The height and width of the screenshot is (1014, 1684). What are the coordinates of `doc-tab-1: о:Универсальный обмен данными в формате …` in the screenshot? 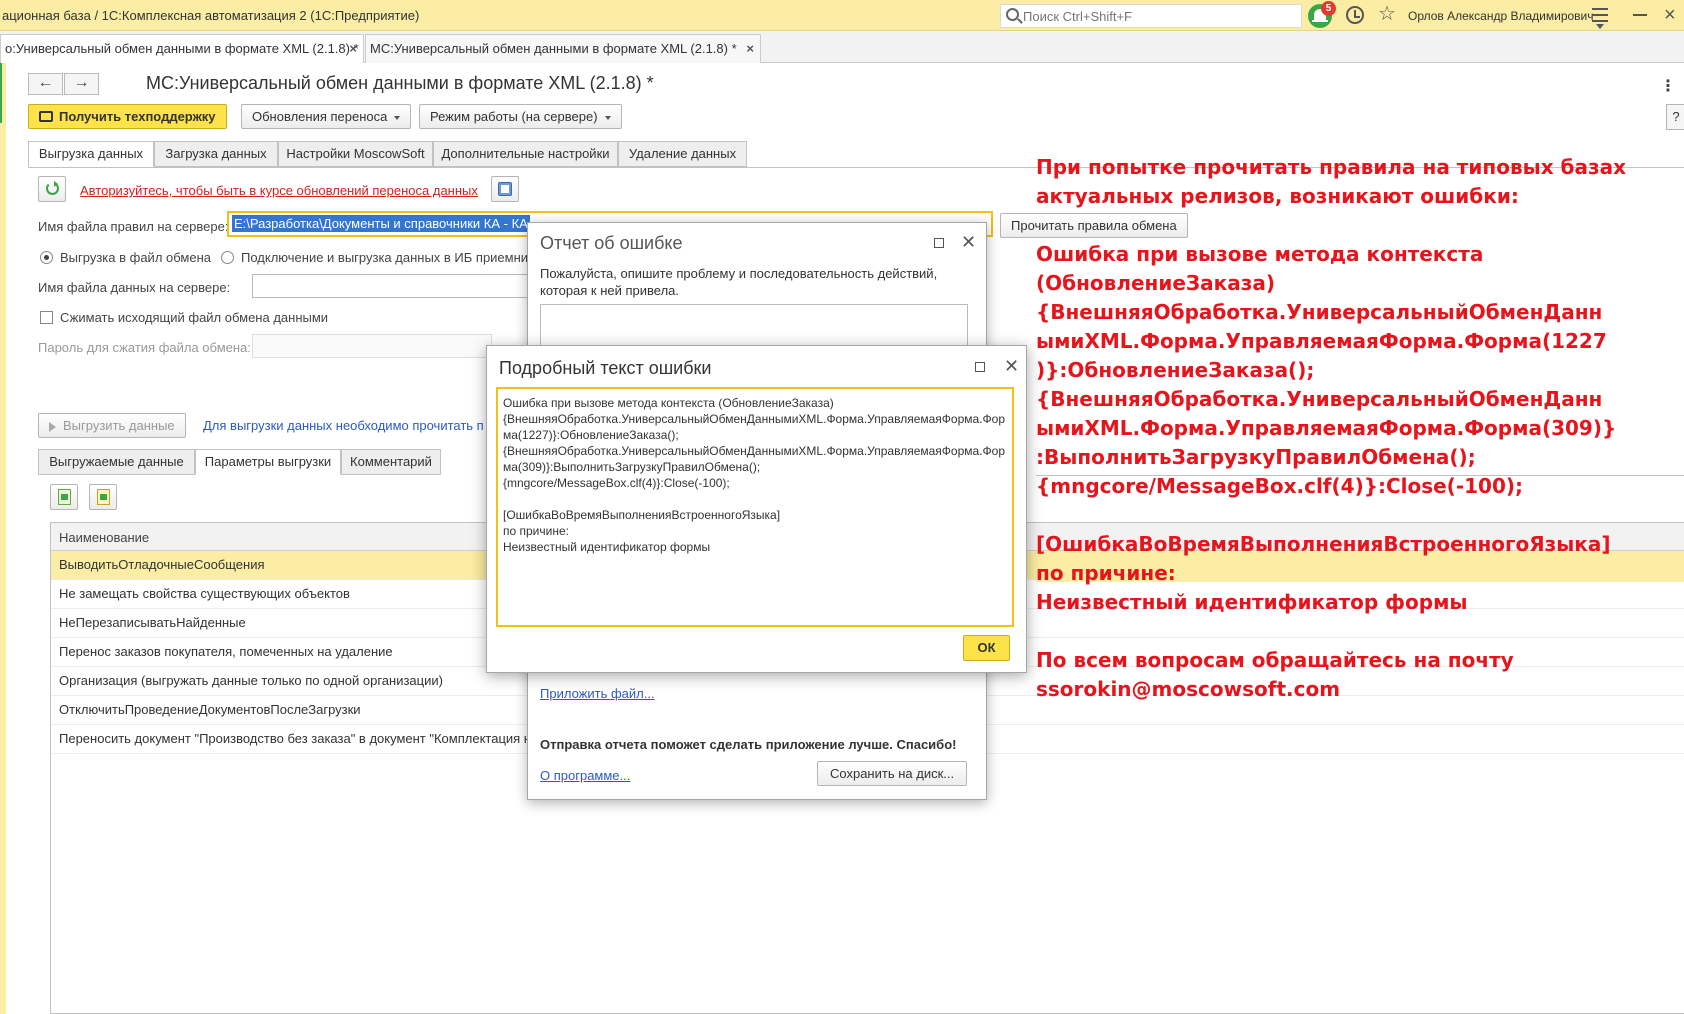 It's located at (182, 48).